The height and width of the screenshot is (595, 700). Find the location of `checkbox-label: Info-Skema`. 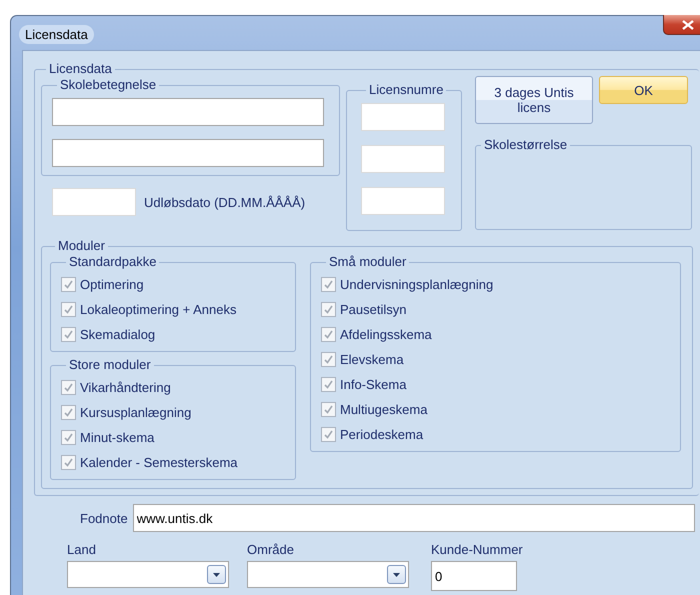

checkbox-label: Info-Skema is located at coordinates (373, 384).